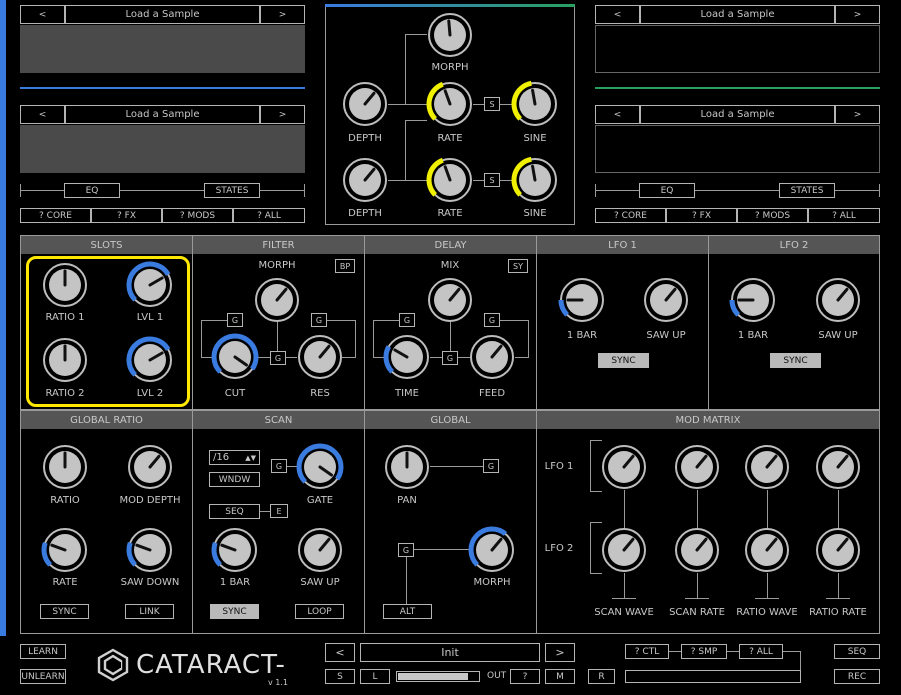 Image resolution: width=901 pixels, height=695 pixels. I want to click on sine2-knob, so click(535, 180).